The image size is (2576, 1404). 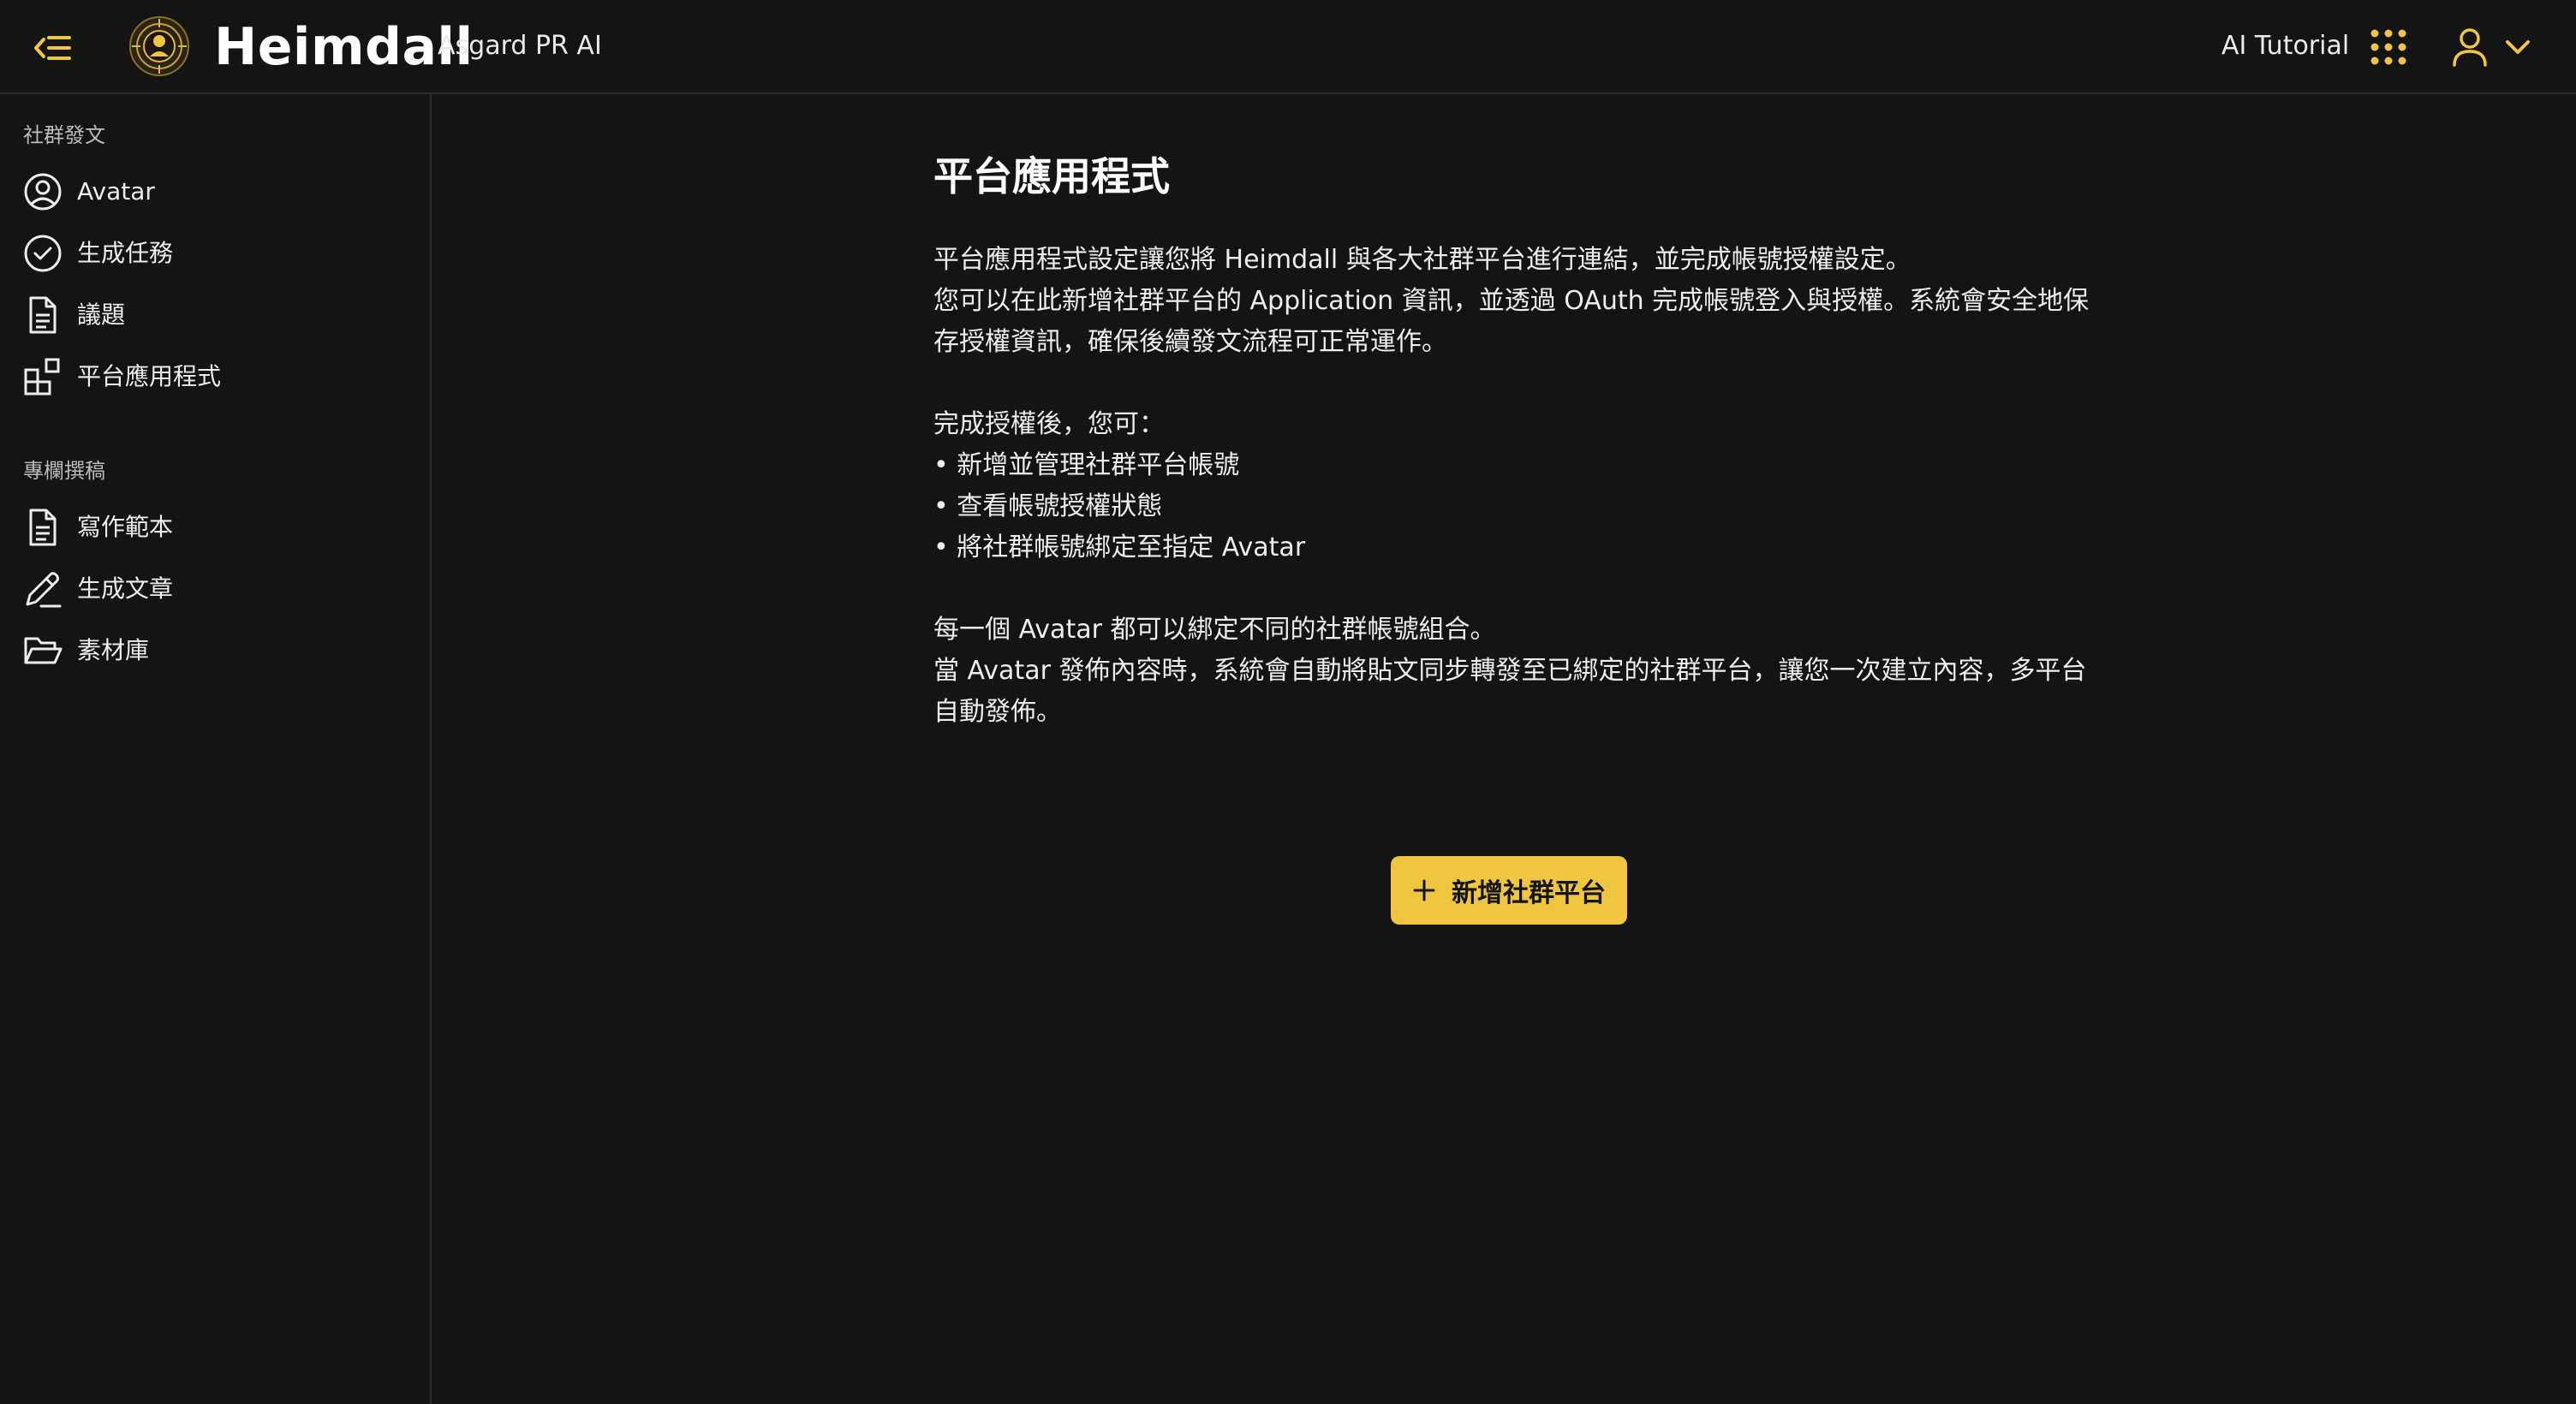 I want to click on sidebar-item-label: 平台應用程式, so click(x=149, y=376).